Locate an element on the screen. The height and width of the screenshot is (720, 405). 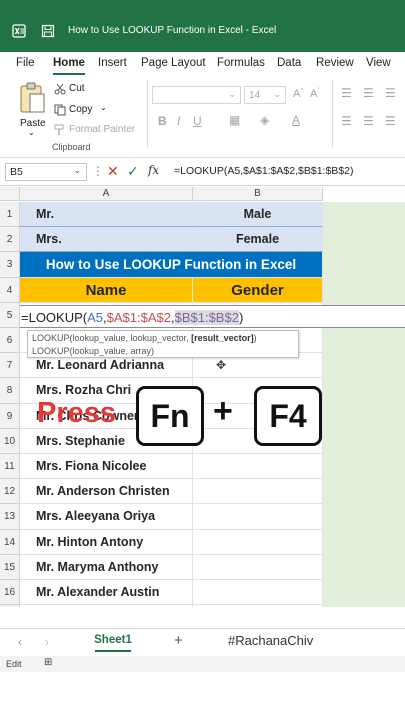
underline-icon: U is located at coordinates (197, 121).